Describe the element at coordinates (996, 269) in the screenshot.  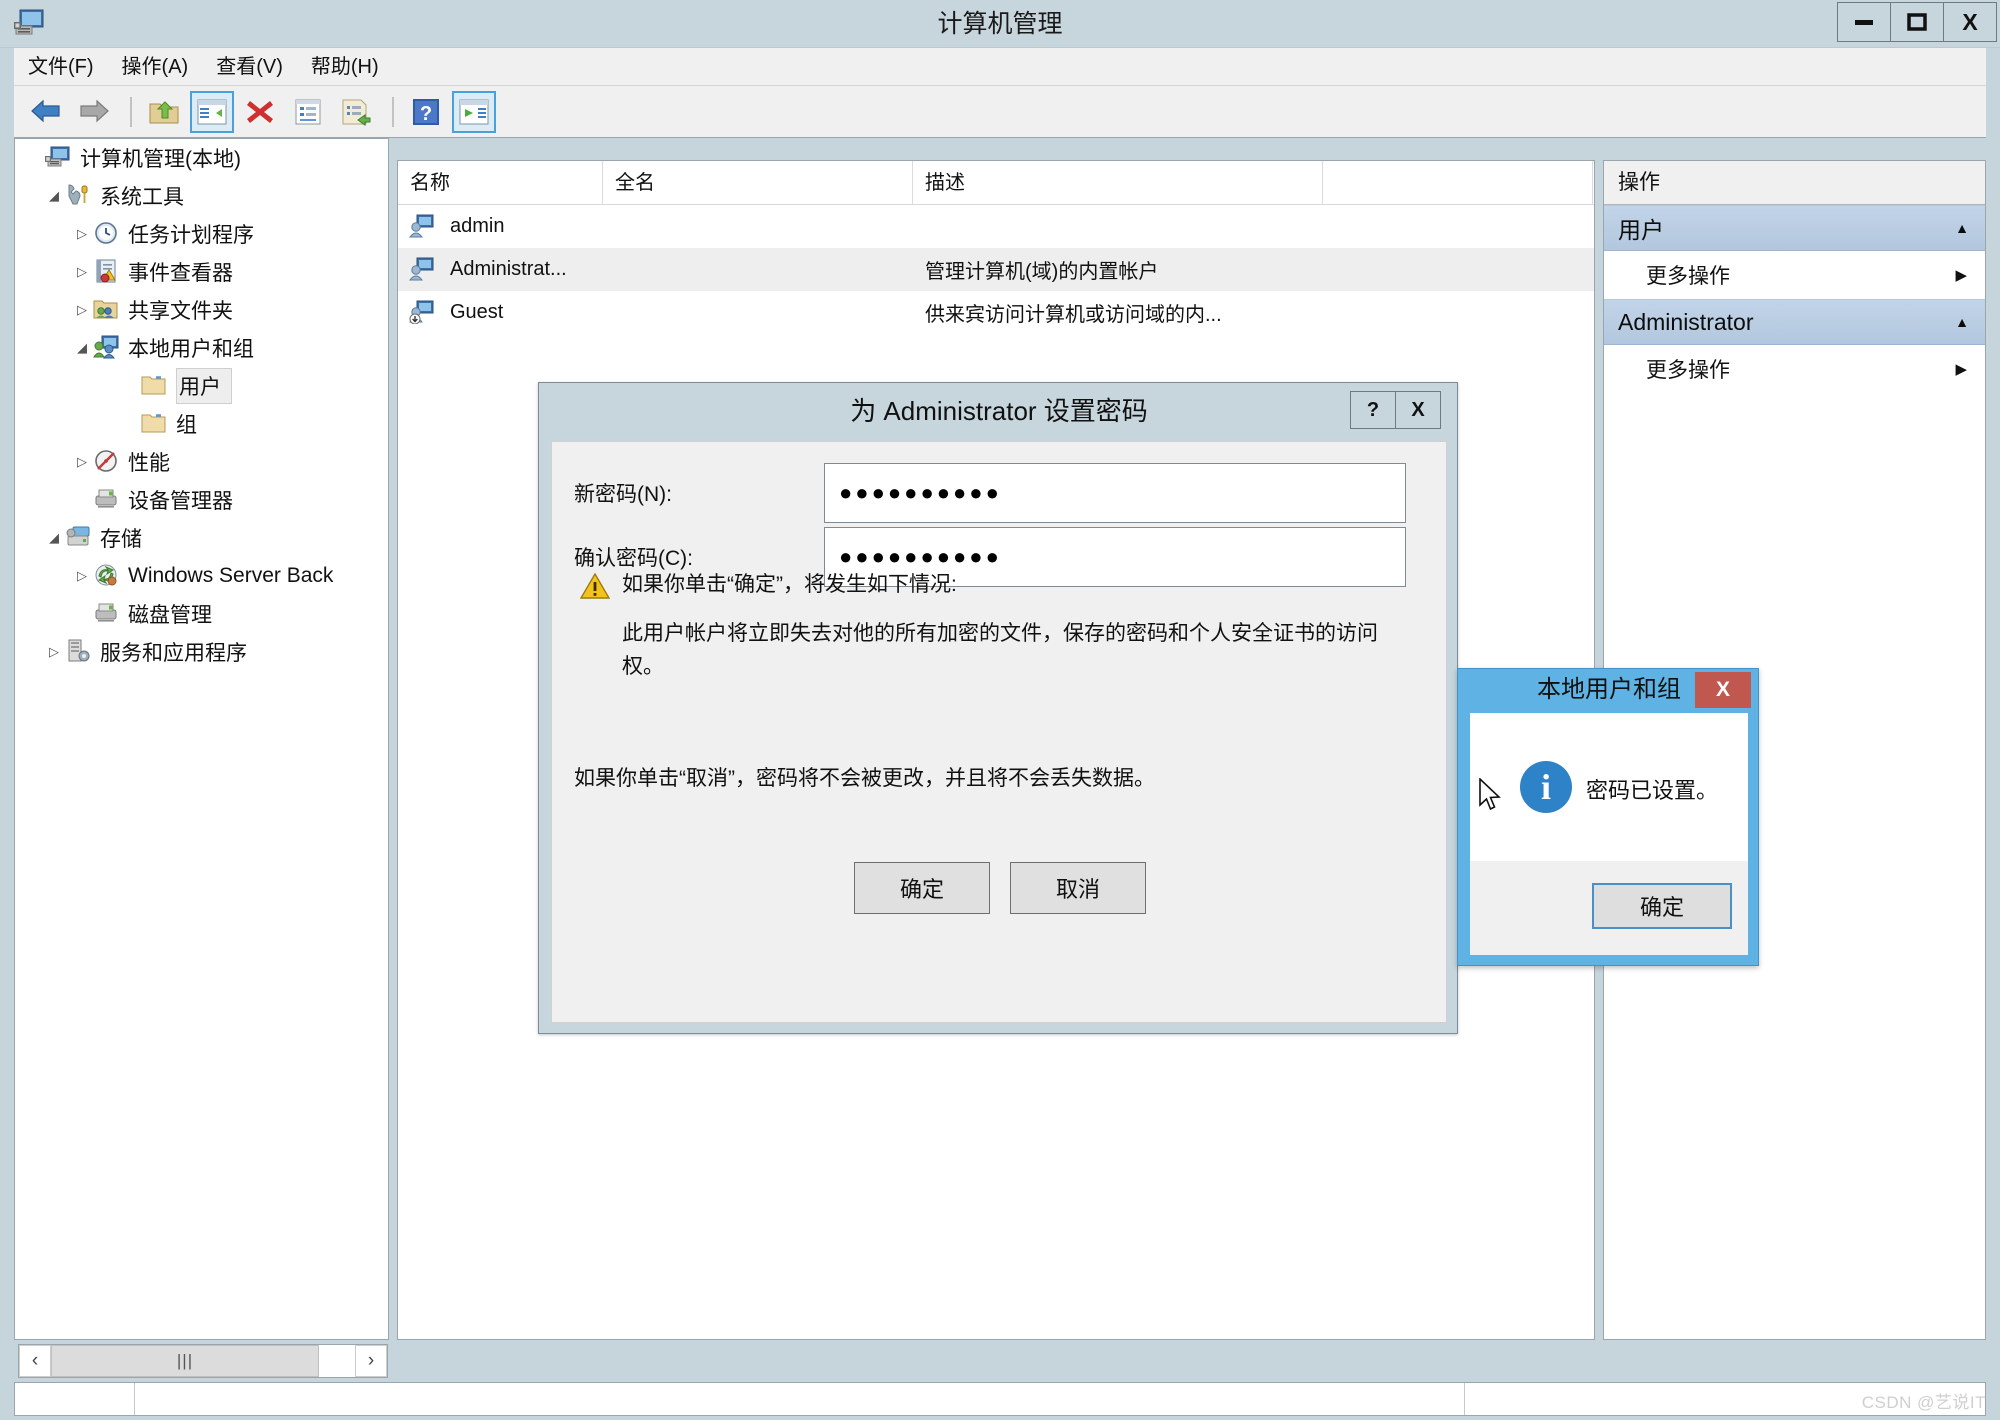
I see `table-row: Administrat... 管理计算机(域)的内置帐户` at that location.